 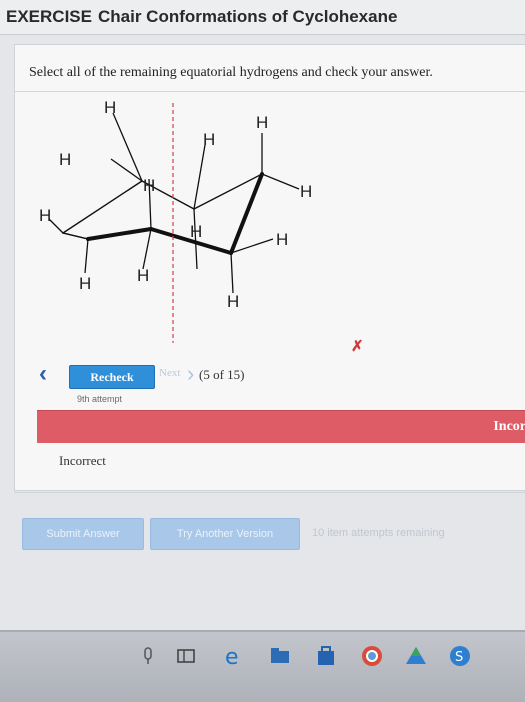 What do you see at coordinates (169, 373) in the screenshot?
I see `next-button: Next` at bounding box center [169, 373].